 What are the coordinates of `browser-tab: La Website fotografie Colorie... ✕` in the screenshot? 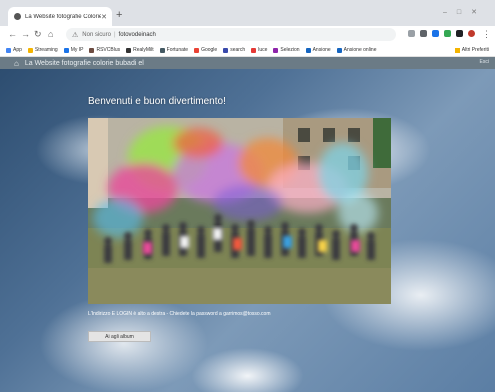 It's located at (60, 16).